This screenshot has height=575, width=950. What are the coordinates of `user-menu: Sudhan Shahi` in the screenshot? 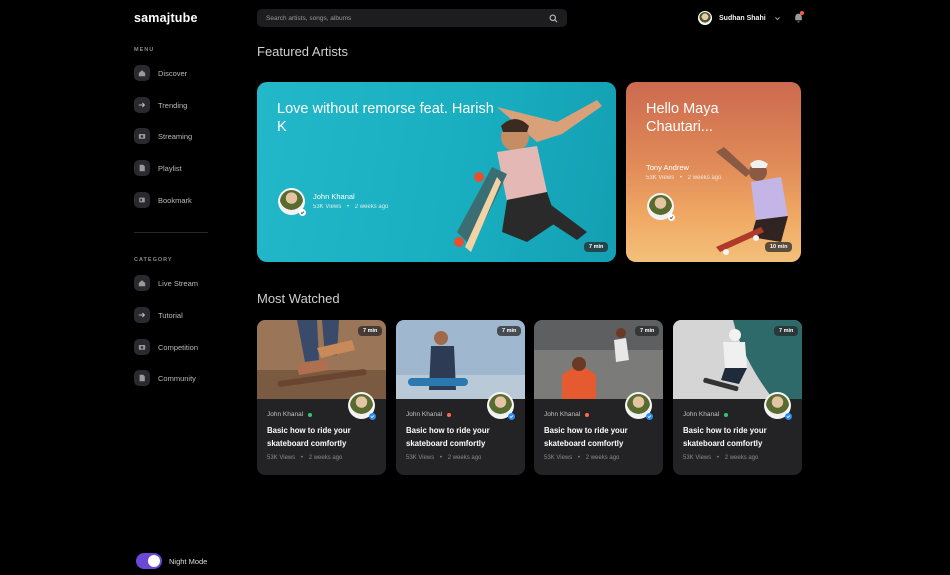 It's located at (739, 18).